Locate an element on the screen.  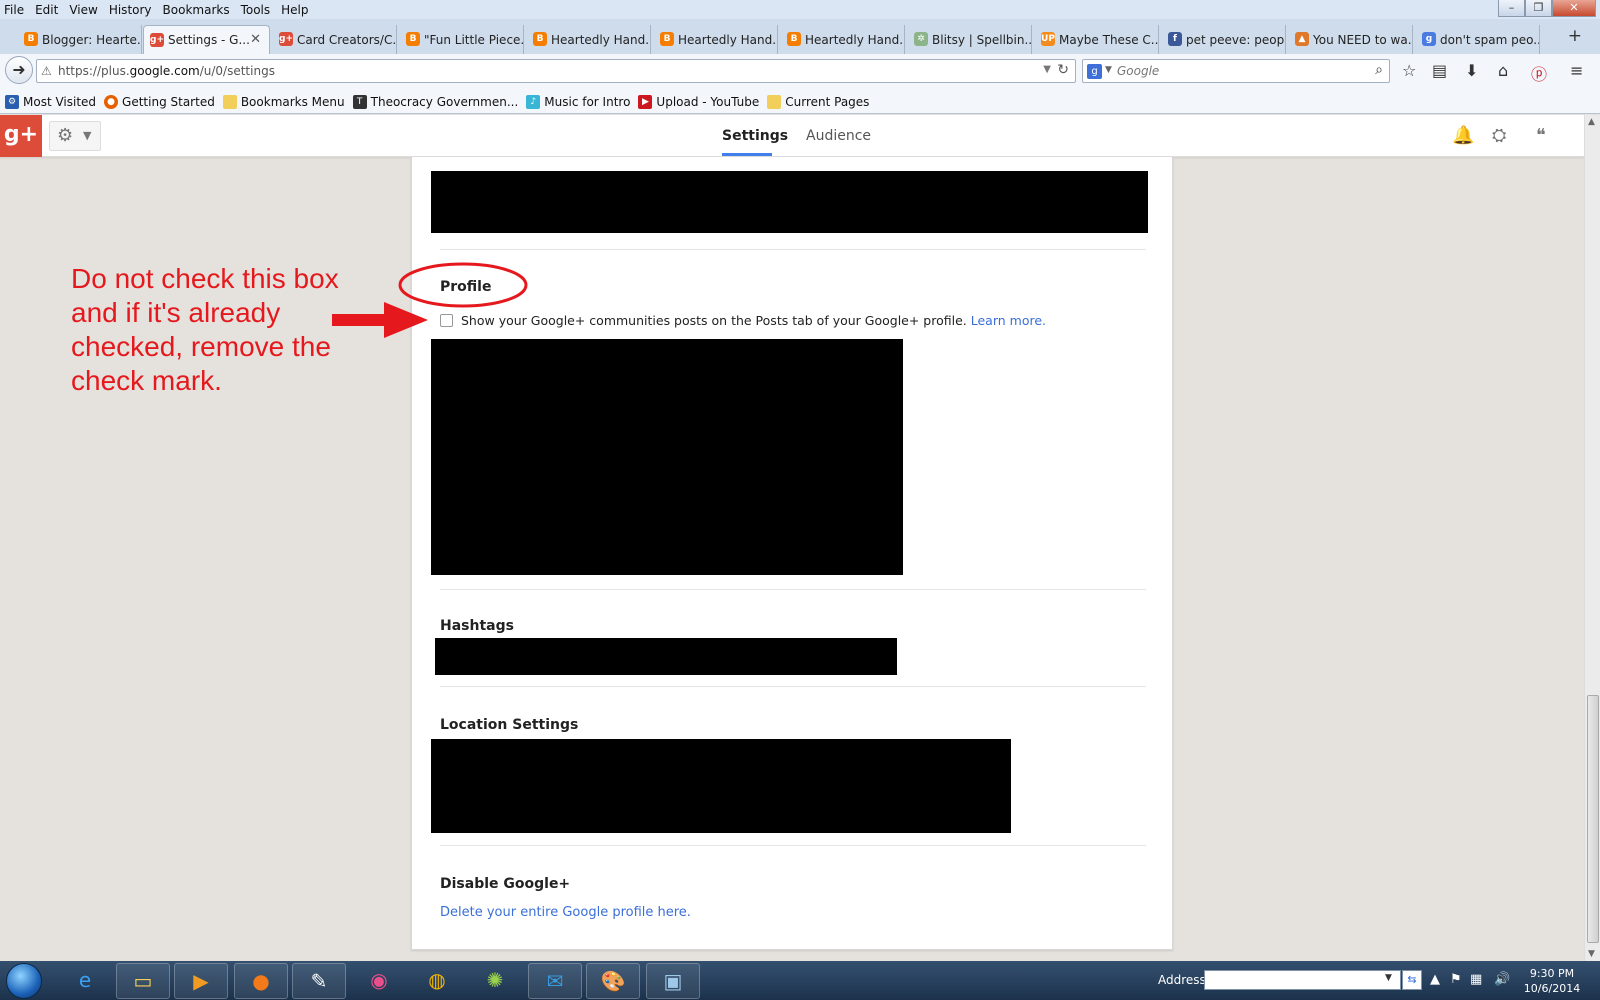
menu-tools: Tools is located at coordinates (256, 10).